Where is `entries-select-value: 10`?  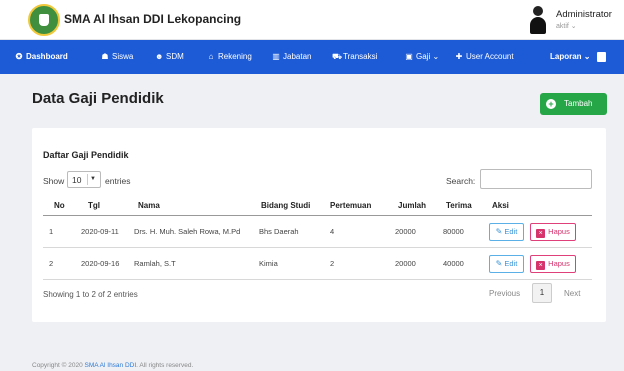 entries-select-value: 10 is located at coordinates (77, 180).